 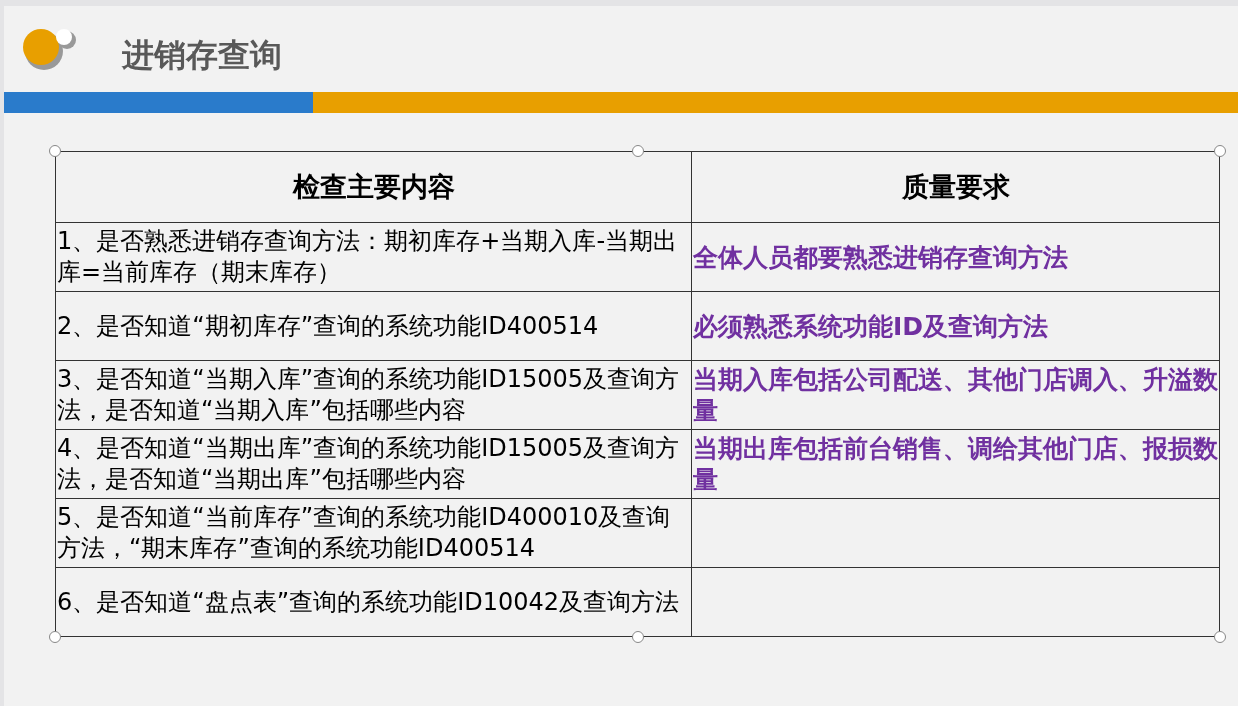 I want to click on table-cell: 必须熟悉系统功能ID及查询方法, so click(x=955, y=326).